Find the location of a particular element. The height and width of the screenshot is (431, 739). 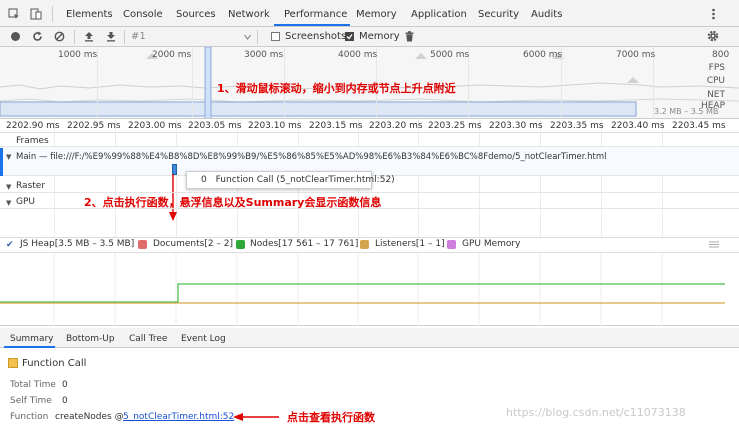

overview-tick: 4000 ms is located at coordinates (358, 55).